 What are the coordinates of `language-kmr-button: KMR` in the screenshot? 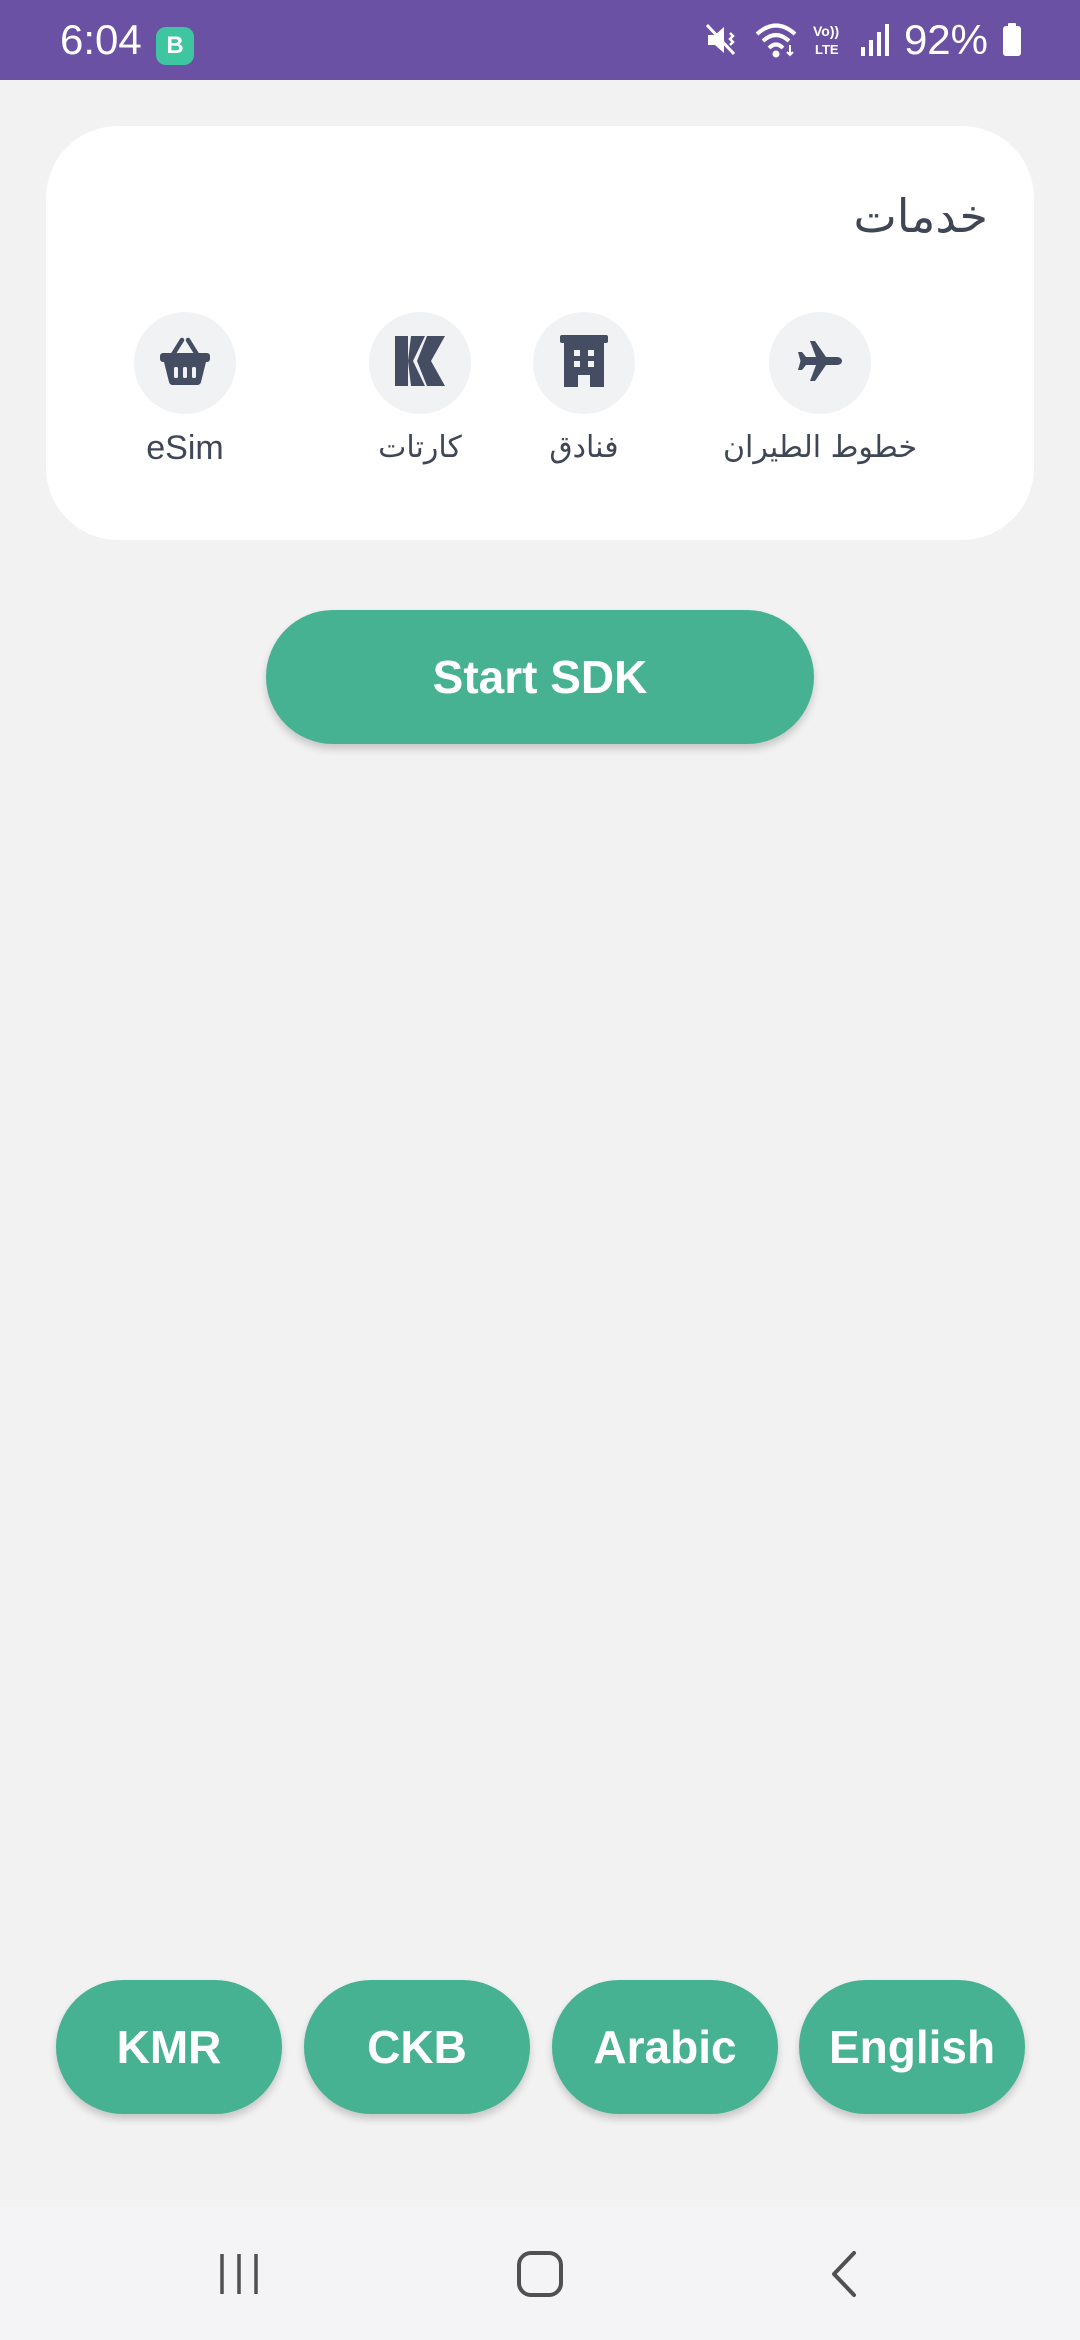 It's located at (169, 2047).